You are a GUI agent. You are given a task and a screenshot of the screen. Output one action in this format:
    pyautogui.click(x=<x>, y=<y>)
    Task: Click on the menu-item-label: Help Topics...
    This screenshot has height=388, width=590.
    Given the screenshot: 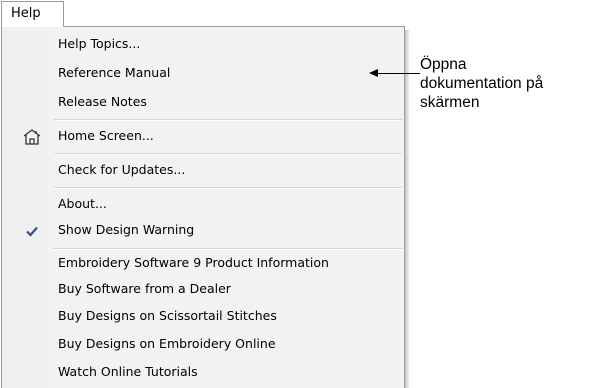 What is the action you would take?
    pyautogui.click(x=99, y=43)
    